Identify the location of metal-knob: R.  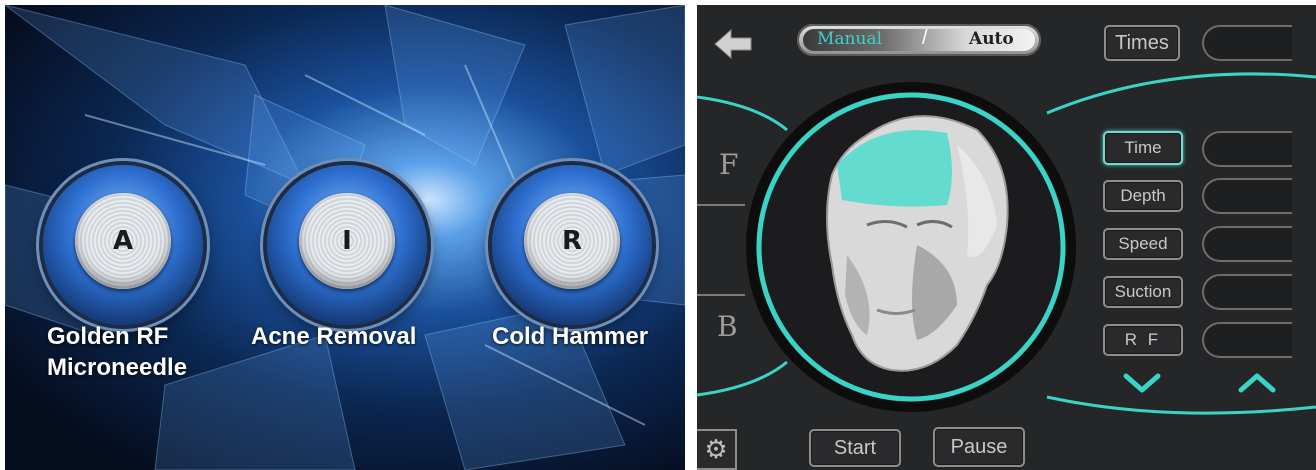
(572, 241).